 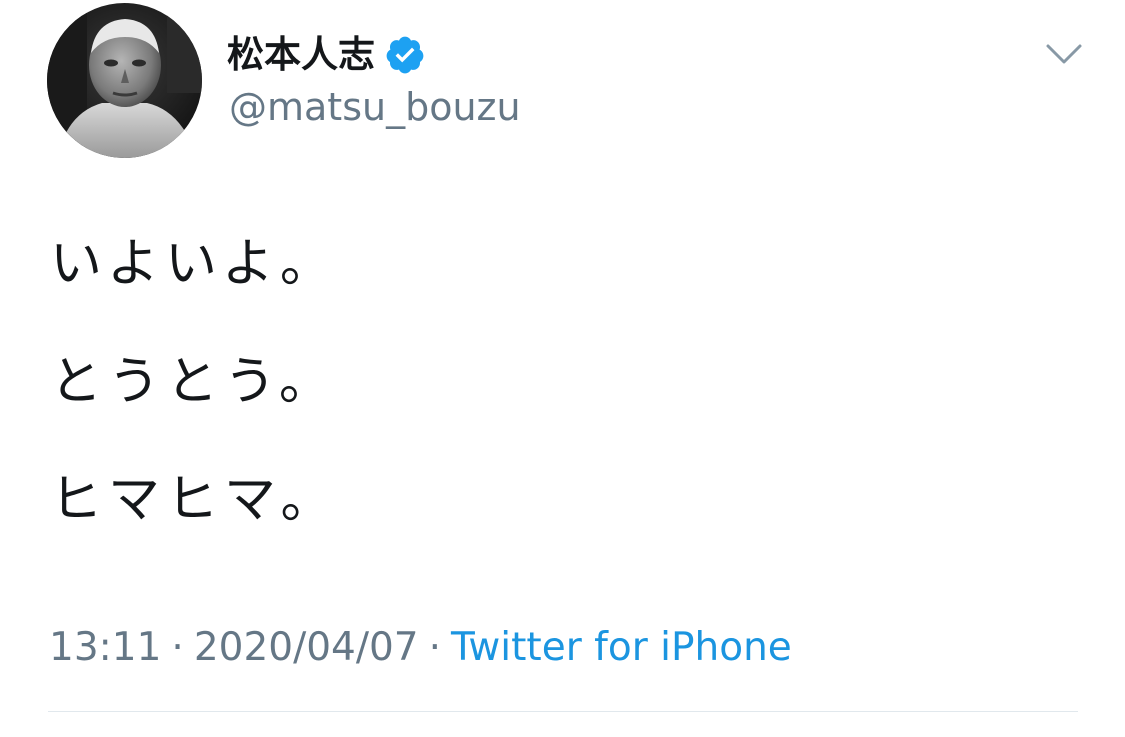 I want to click on divider, so click(x=563, y=711).